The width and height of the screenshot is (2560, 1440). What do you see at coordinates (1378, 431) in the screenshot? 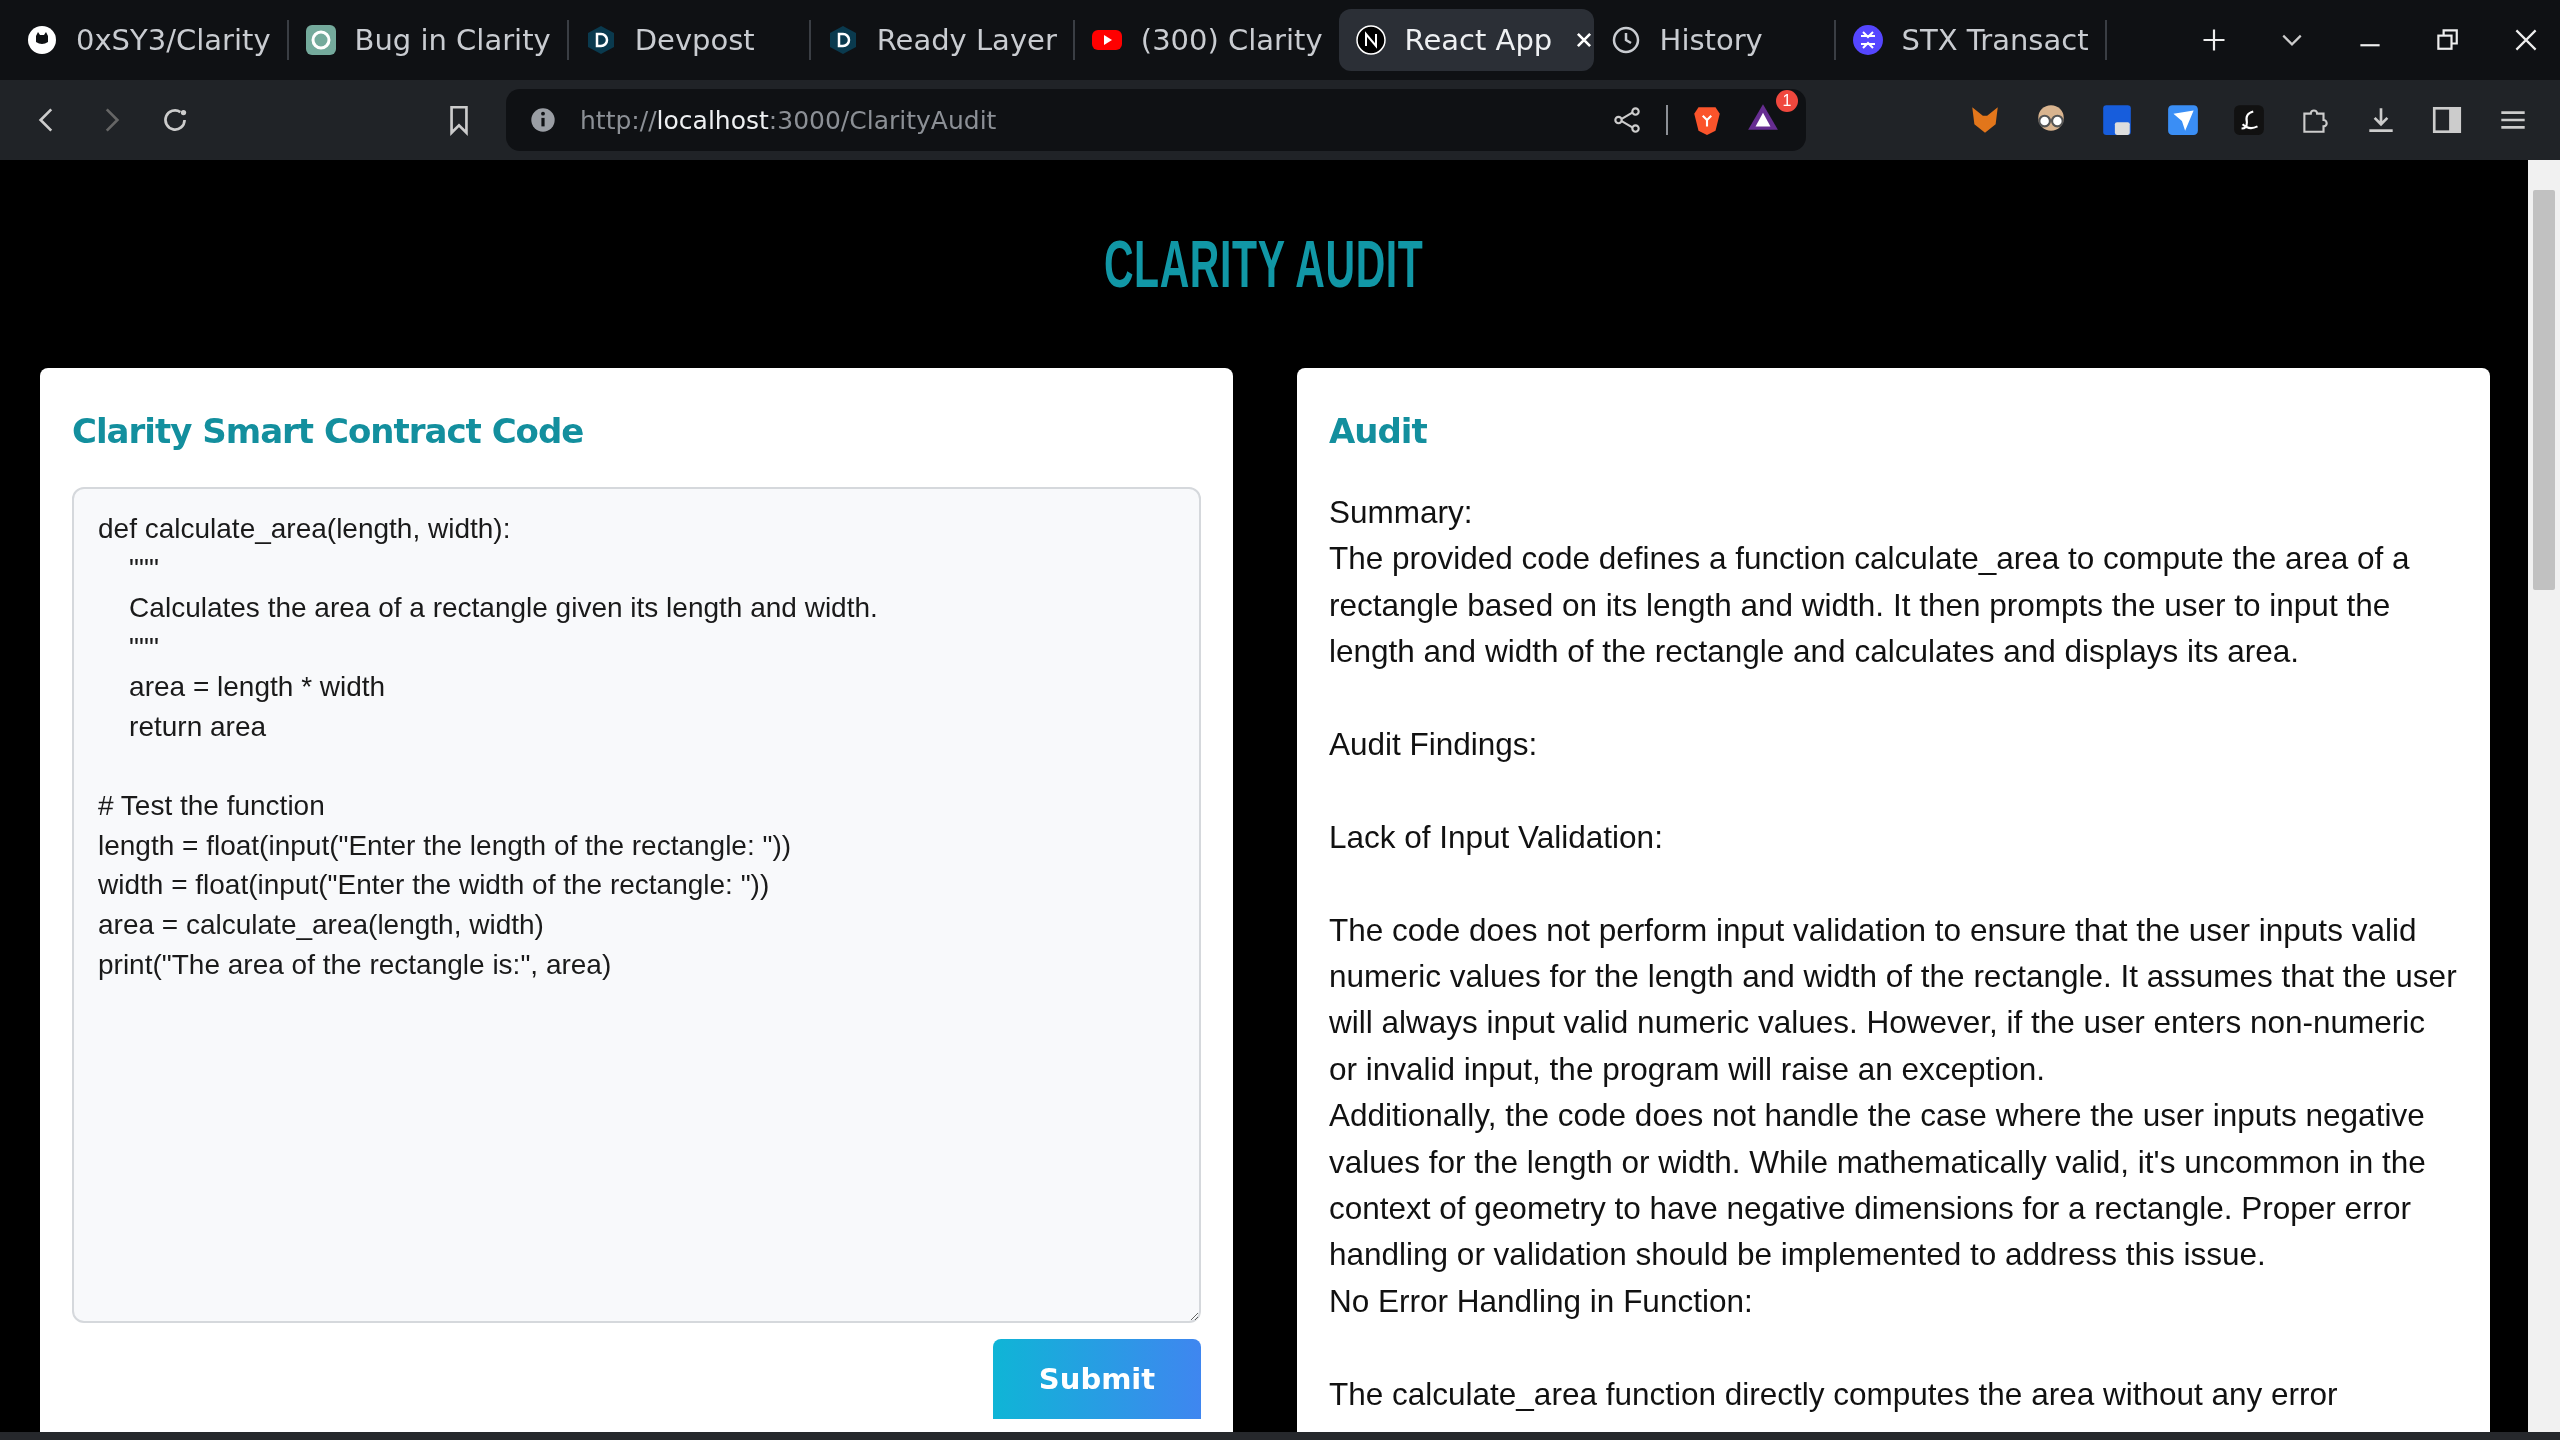
I see `card-heading: Audit` at bounding box center [1378, 431].